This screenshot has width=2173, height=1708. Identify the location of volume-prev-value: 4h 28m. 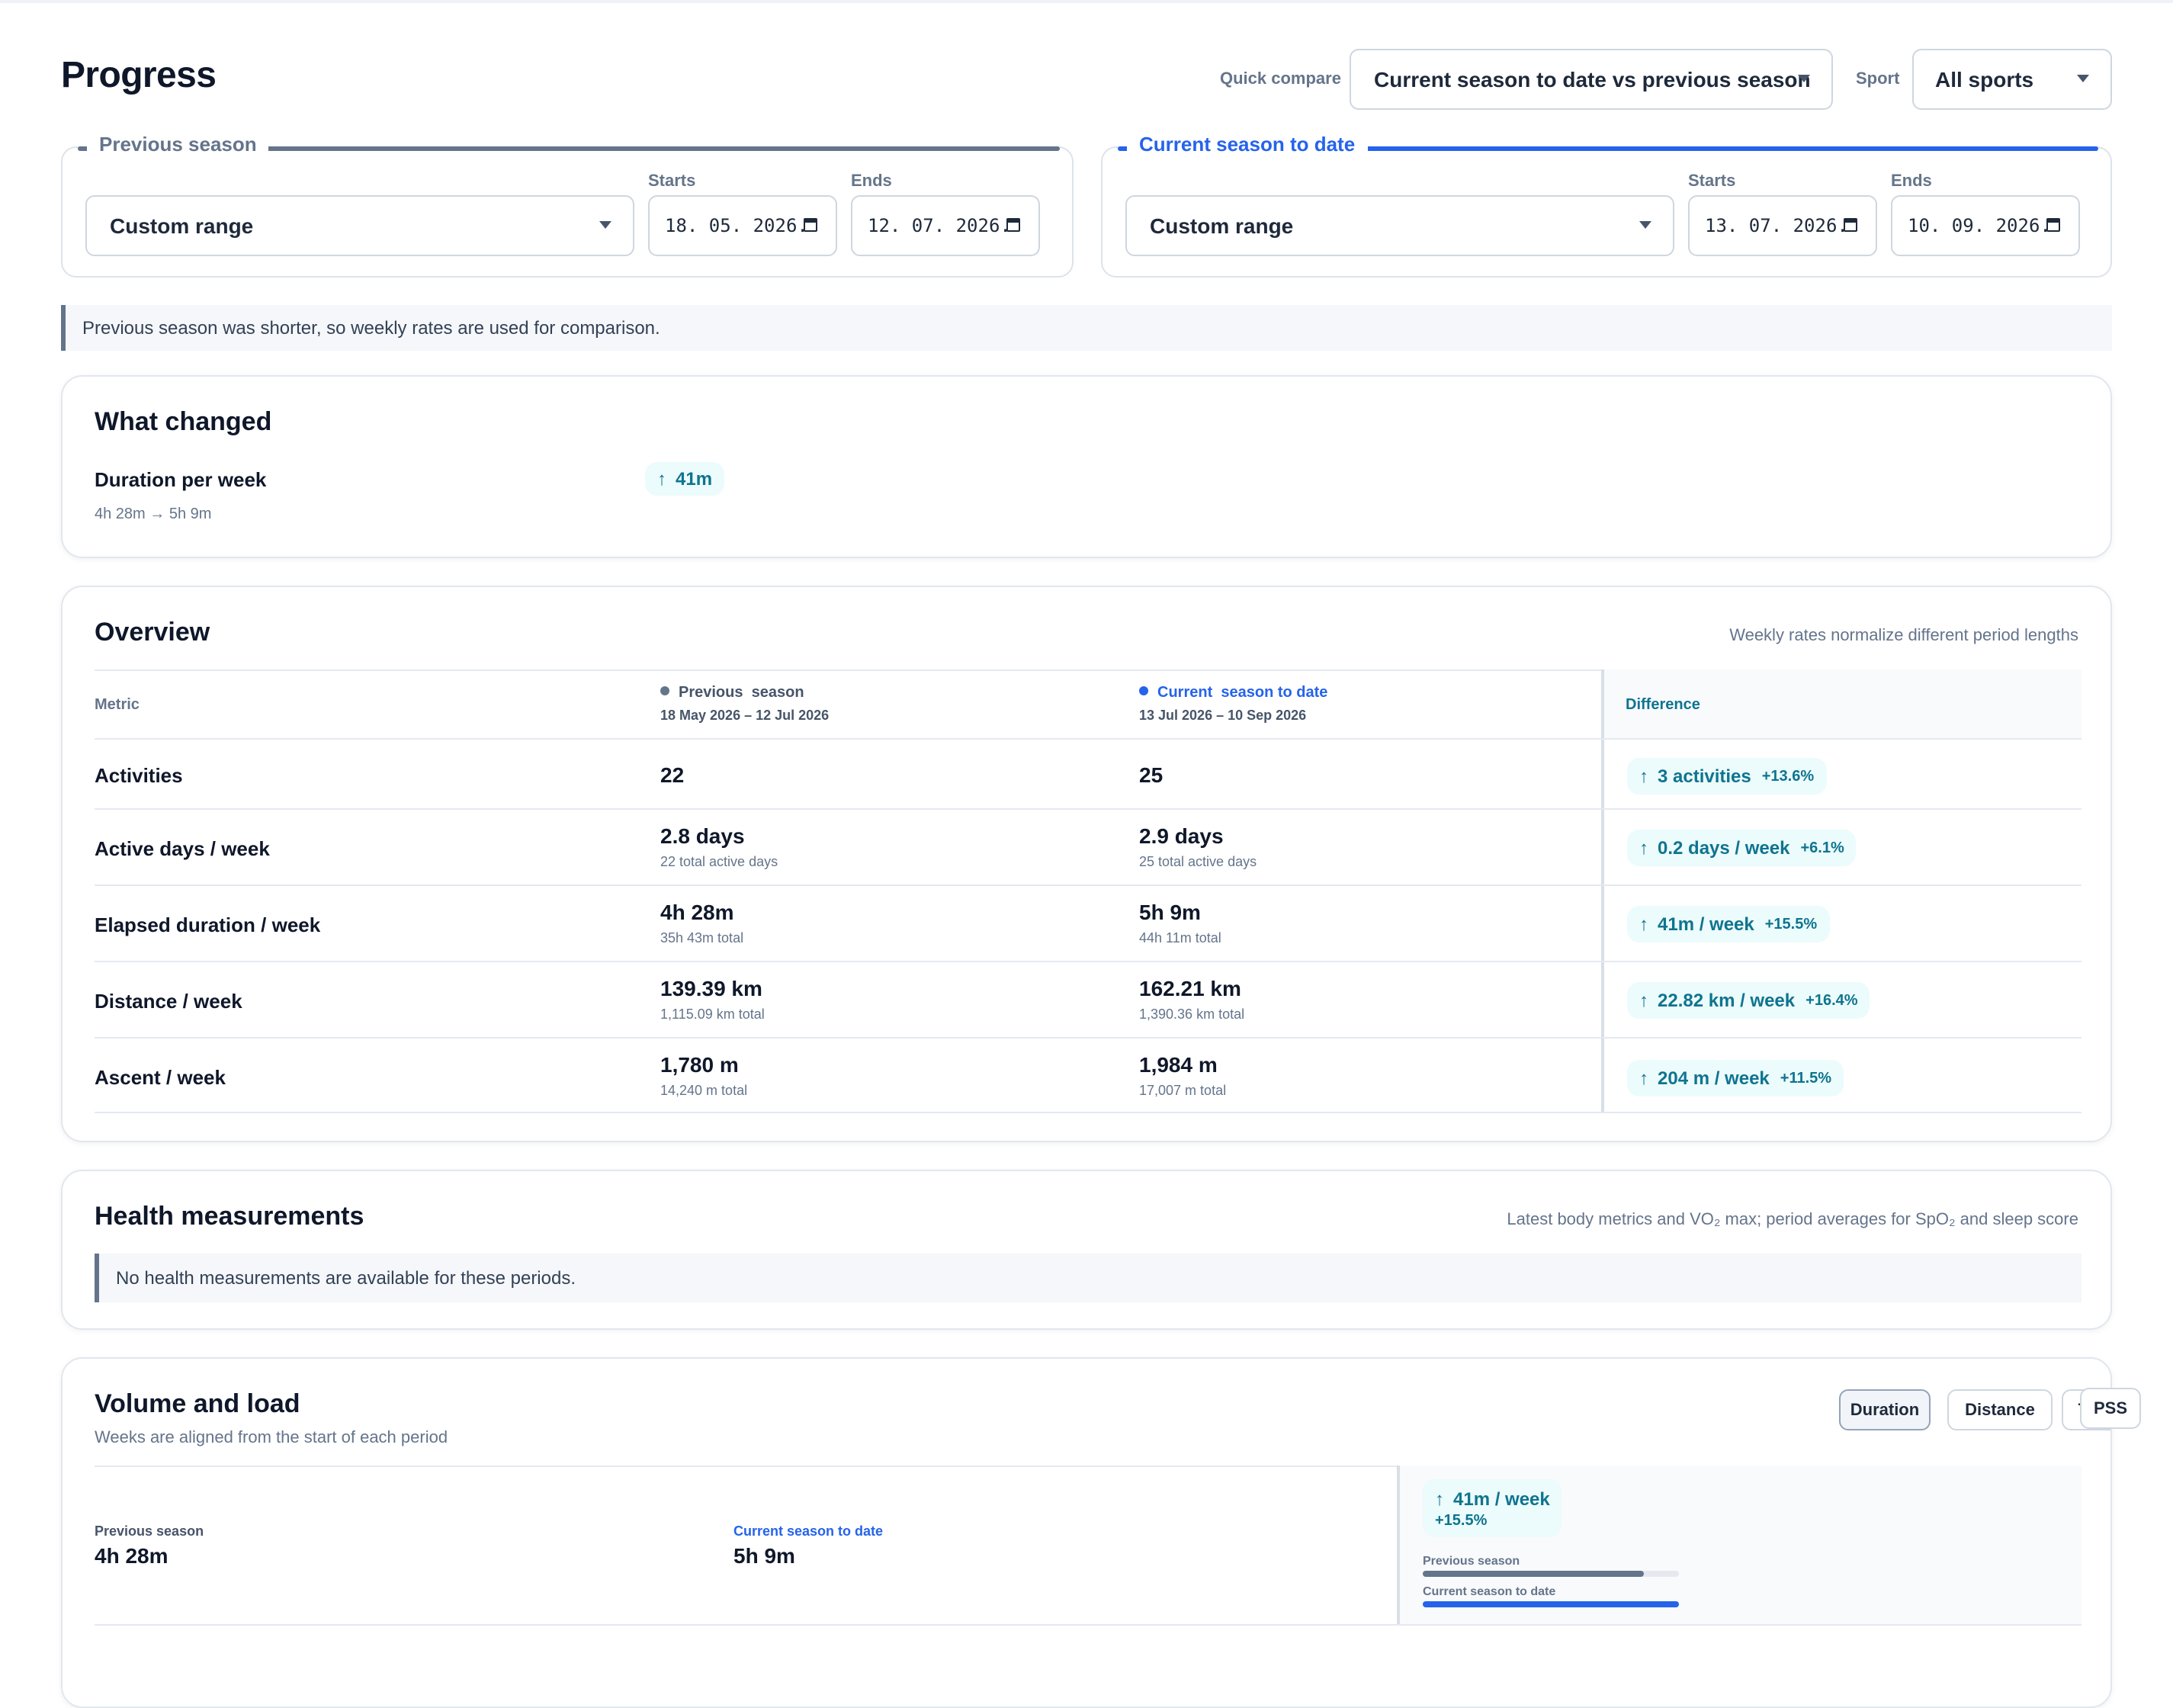
(132, 1555).